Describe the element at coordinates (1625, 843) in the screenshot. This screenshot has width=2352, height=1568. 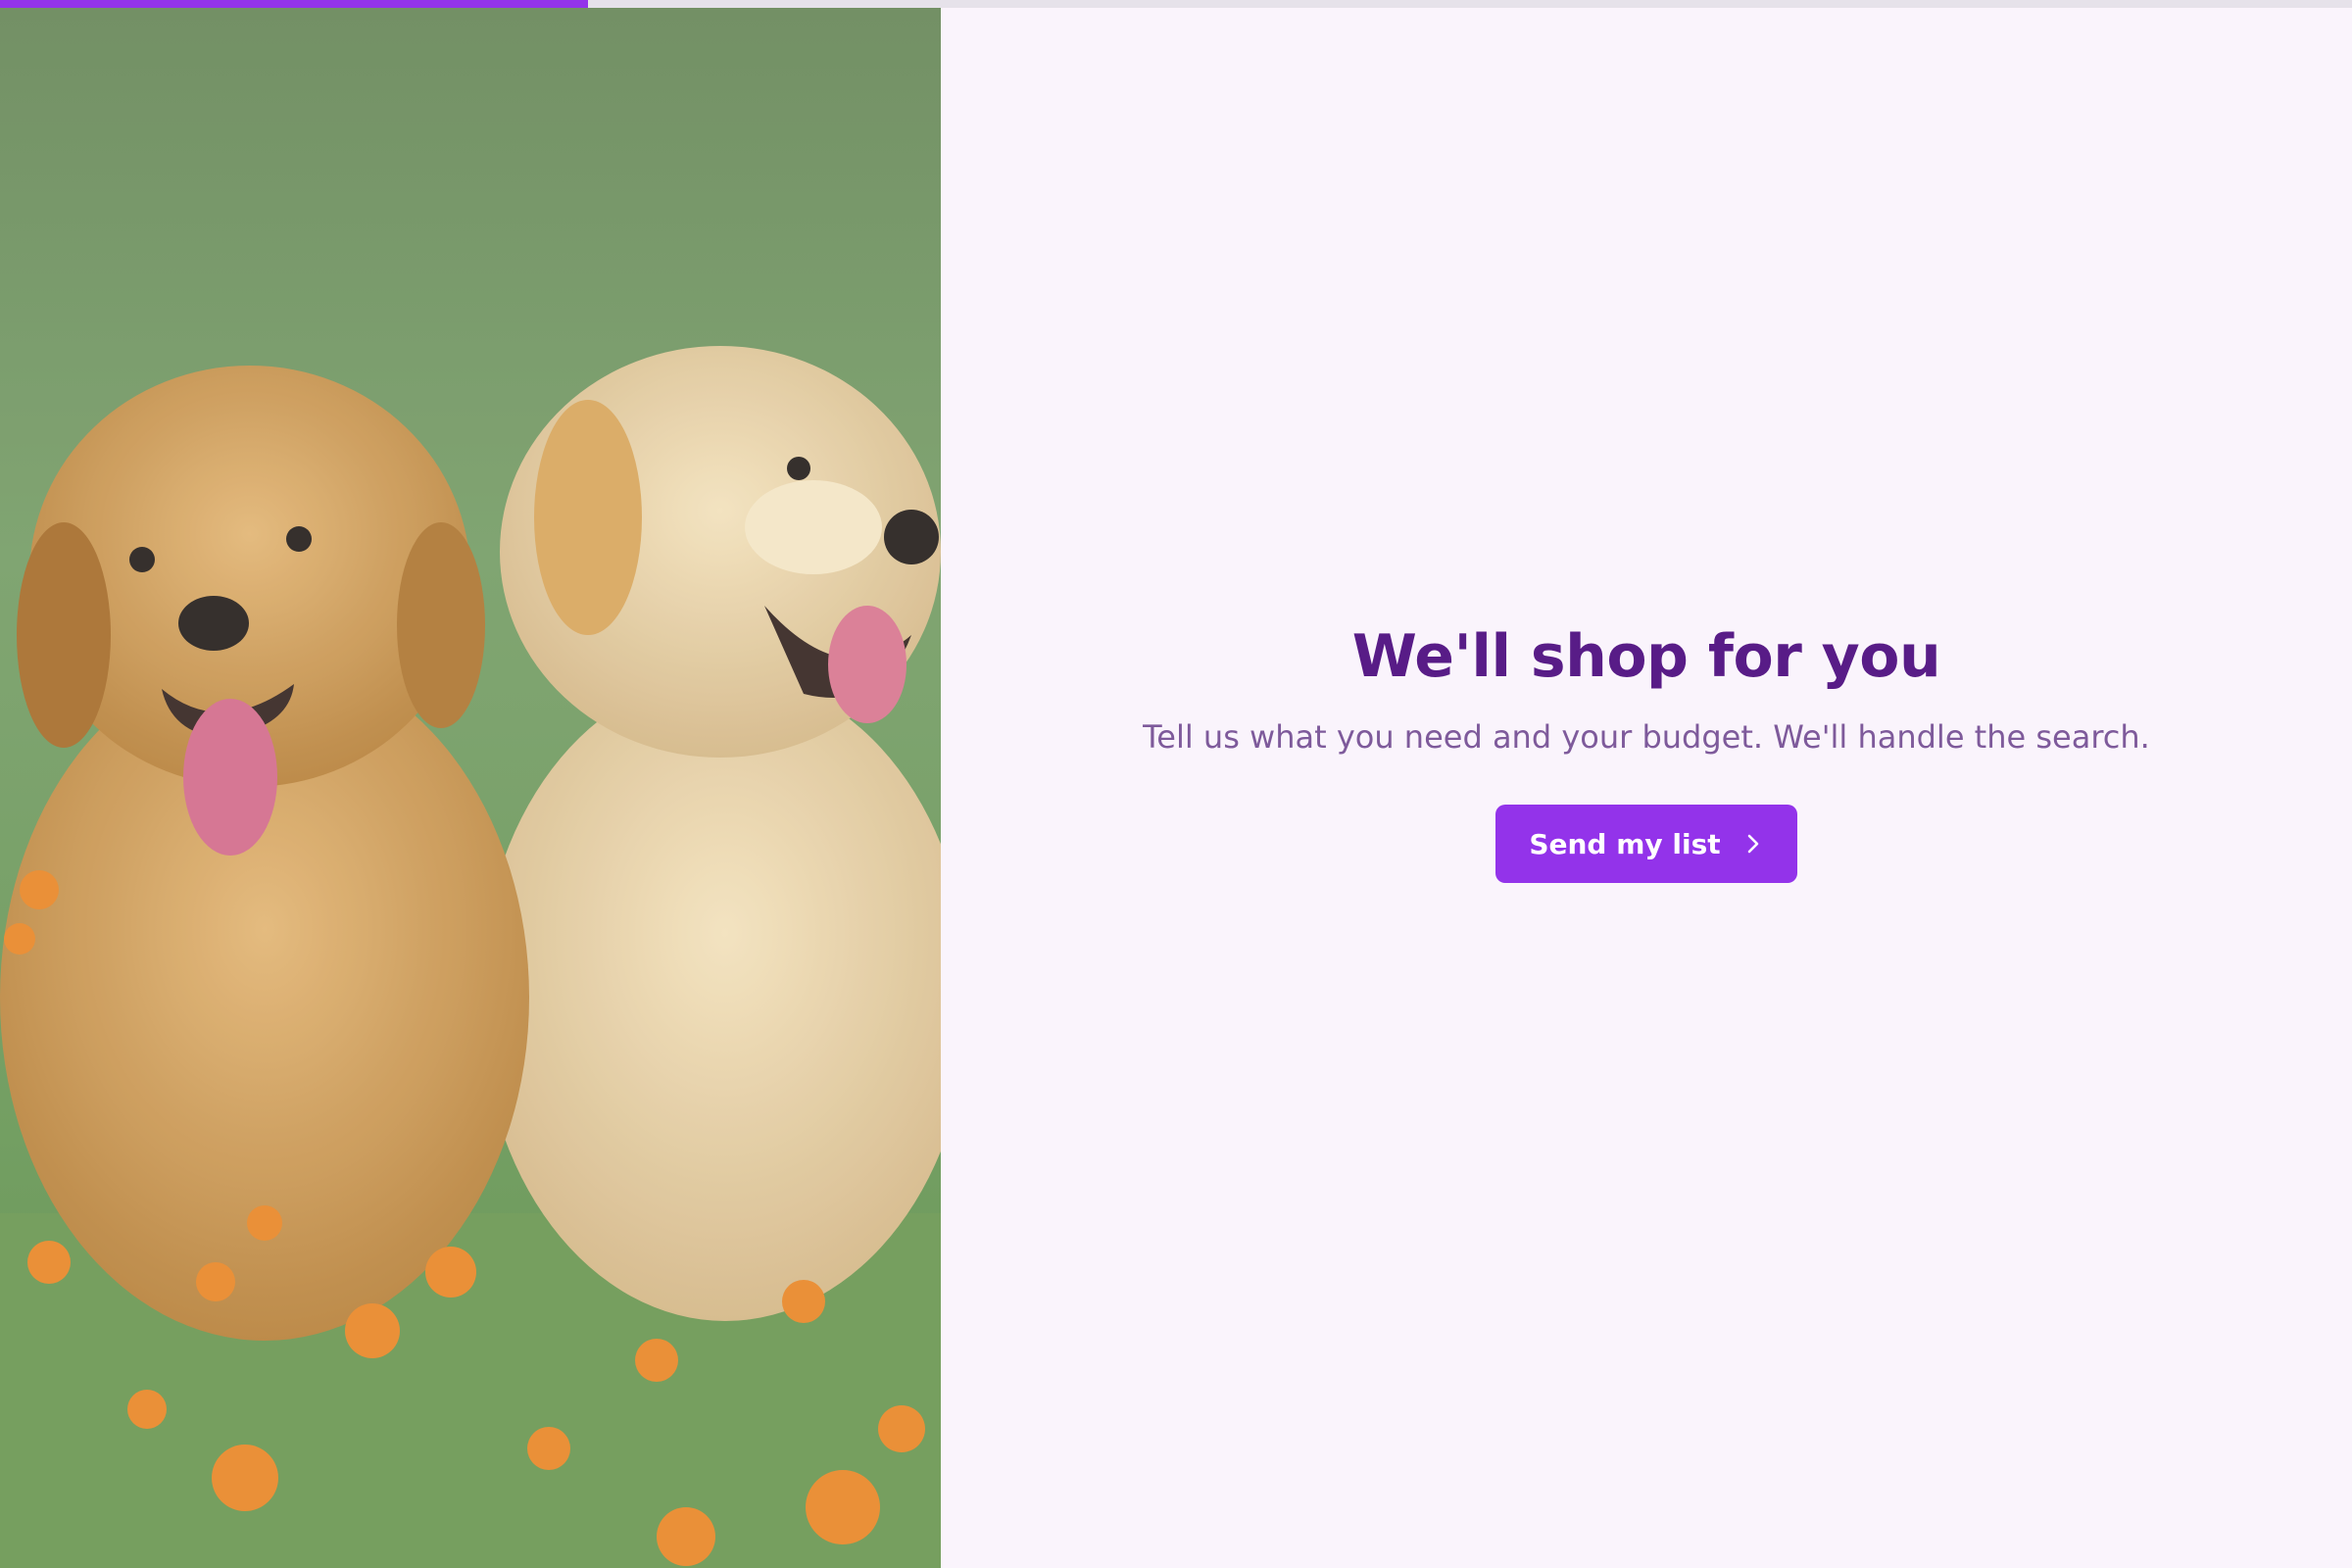
I see `send-my-list-label: Send my list` at that location.